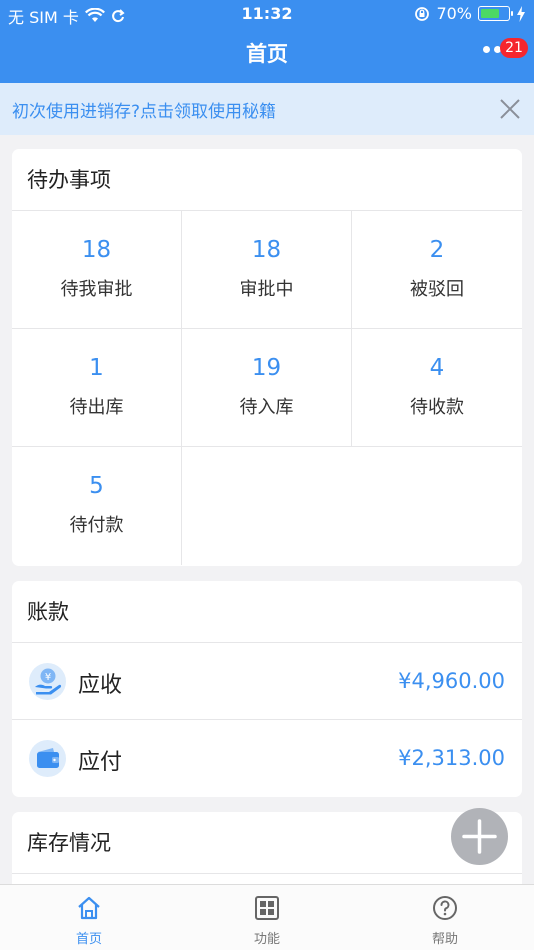 Image resolution: width=534 pixels, height=950 pixels. Describe the element at coordinates (437, 250) in the screenshot. I see `todo-count: 2` at that location.